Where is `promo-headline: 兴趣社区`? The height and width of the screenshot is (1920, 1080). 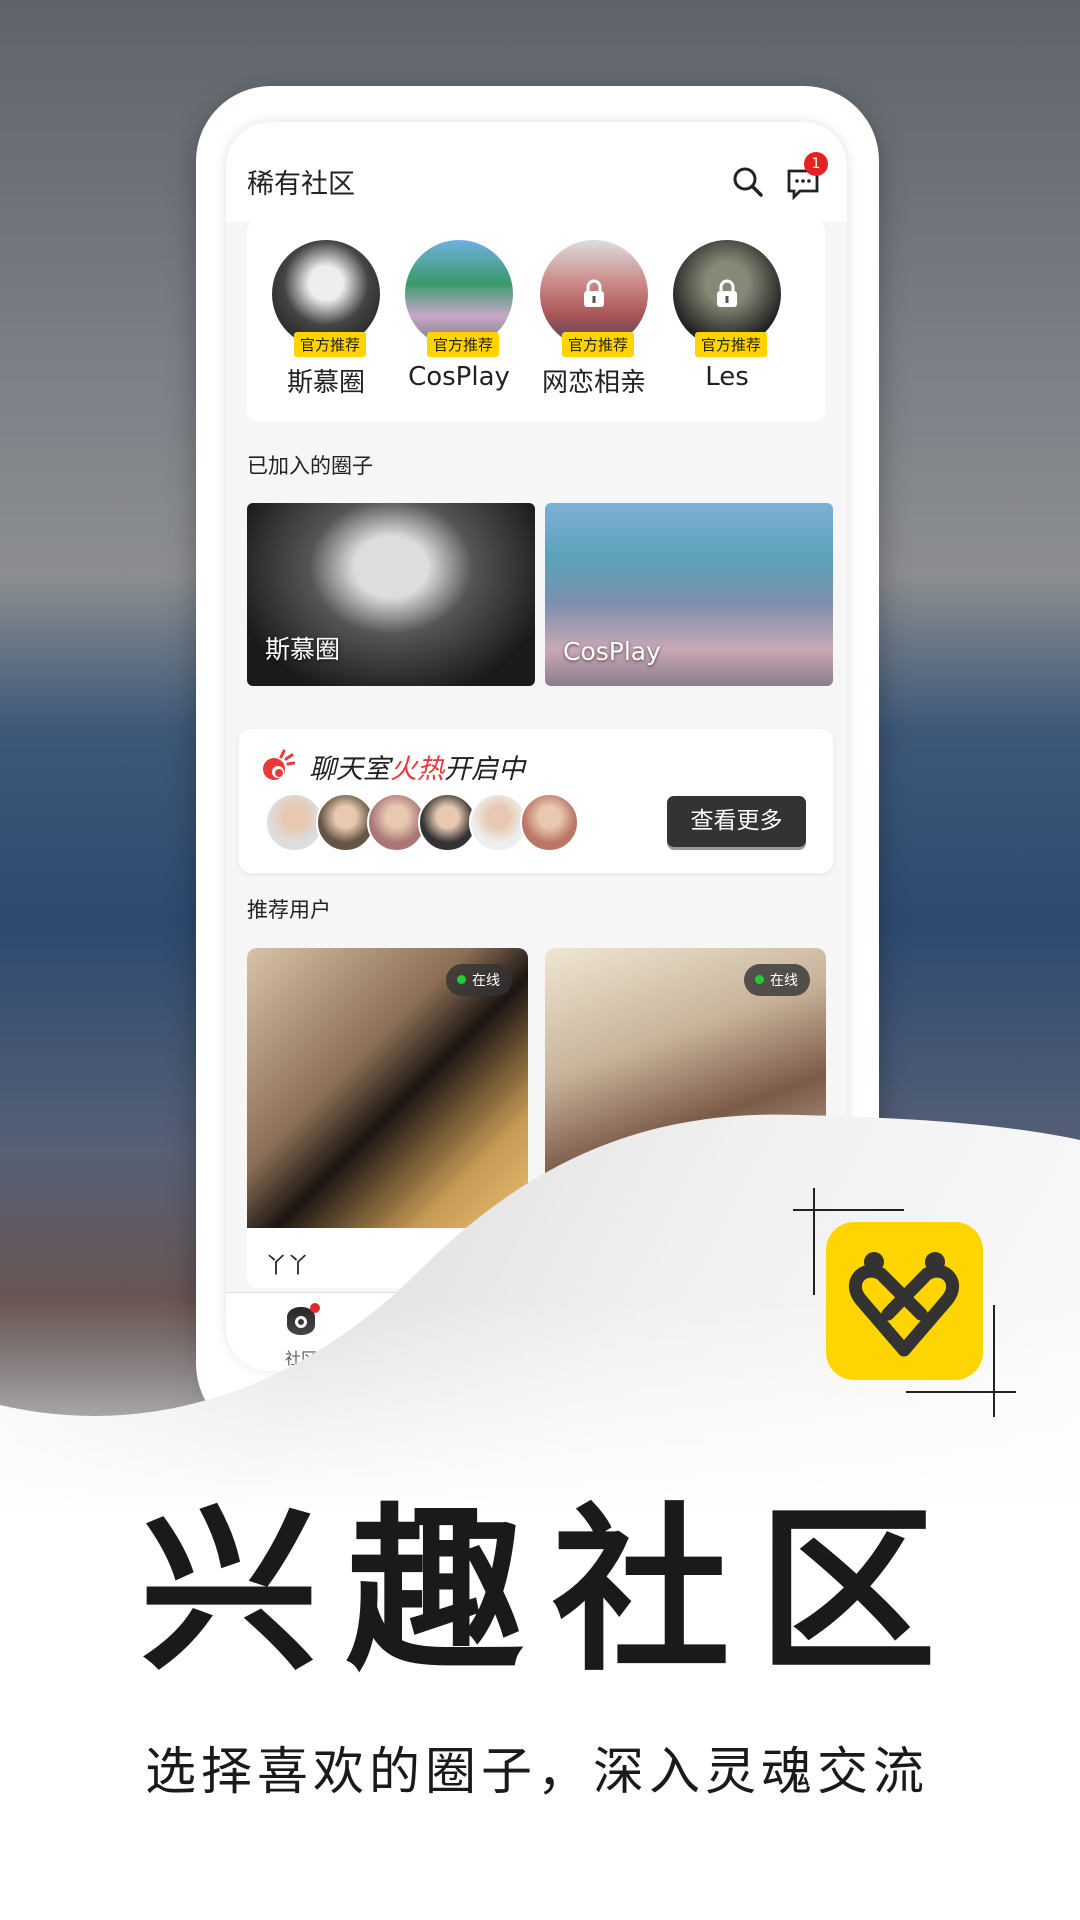
promo-headline: 兴趣社区 is located at coordinates (552, 1591).